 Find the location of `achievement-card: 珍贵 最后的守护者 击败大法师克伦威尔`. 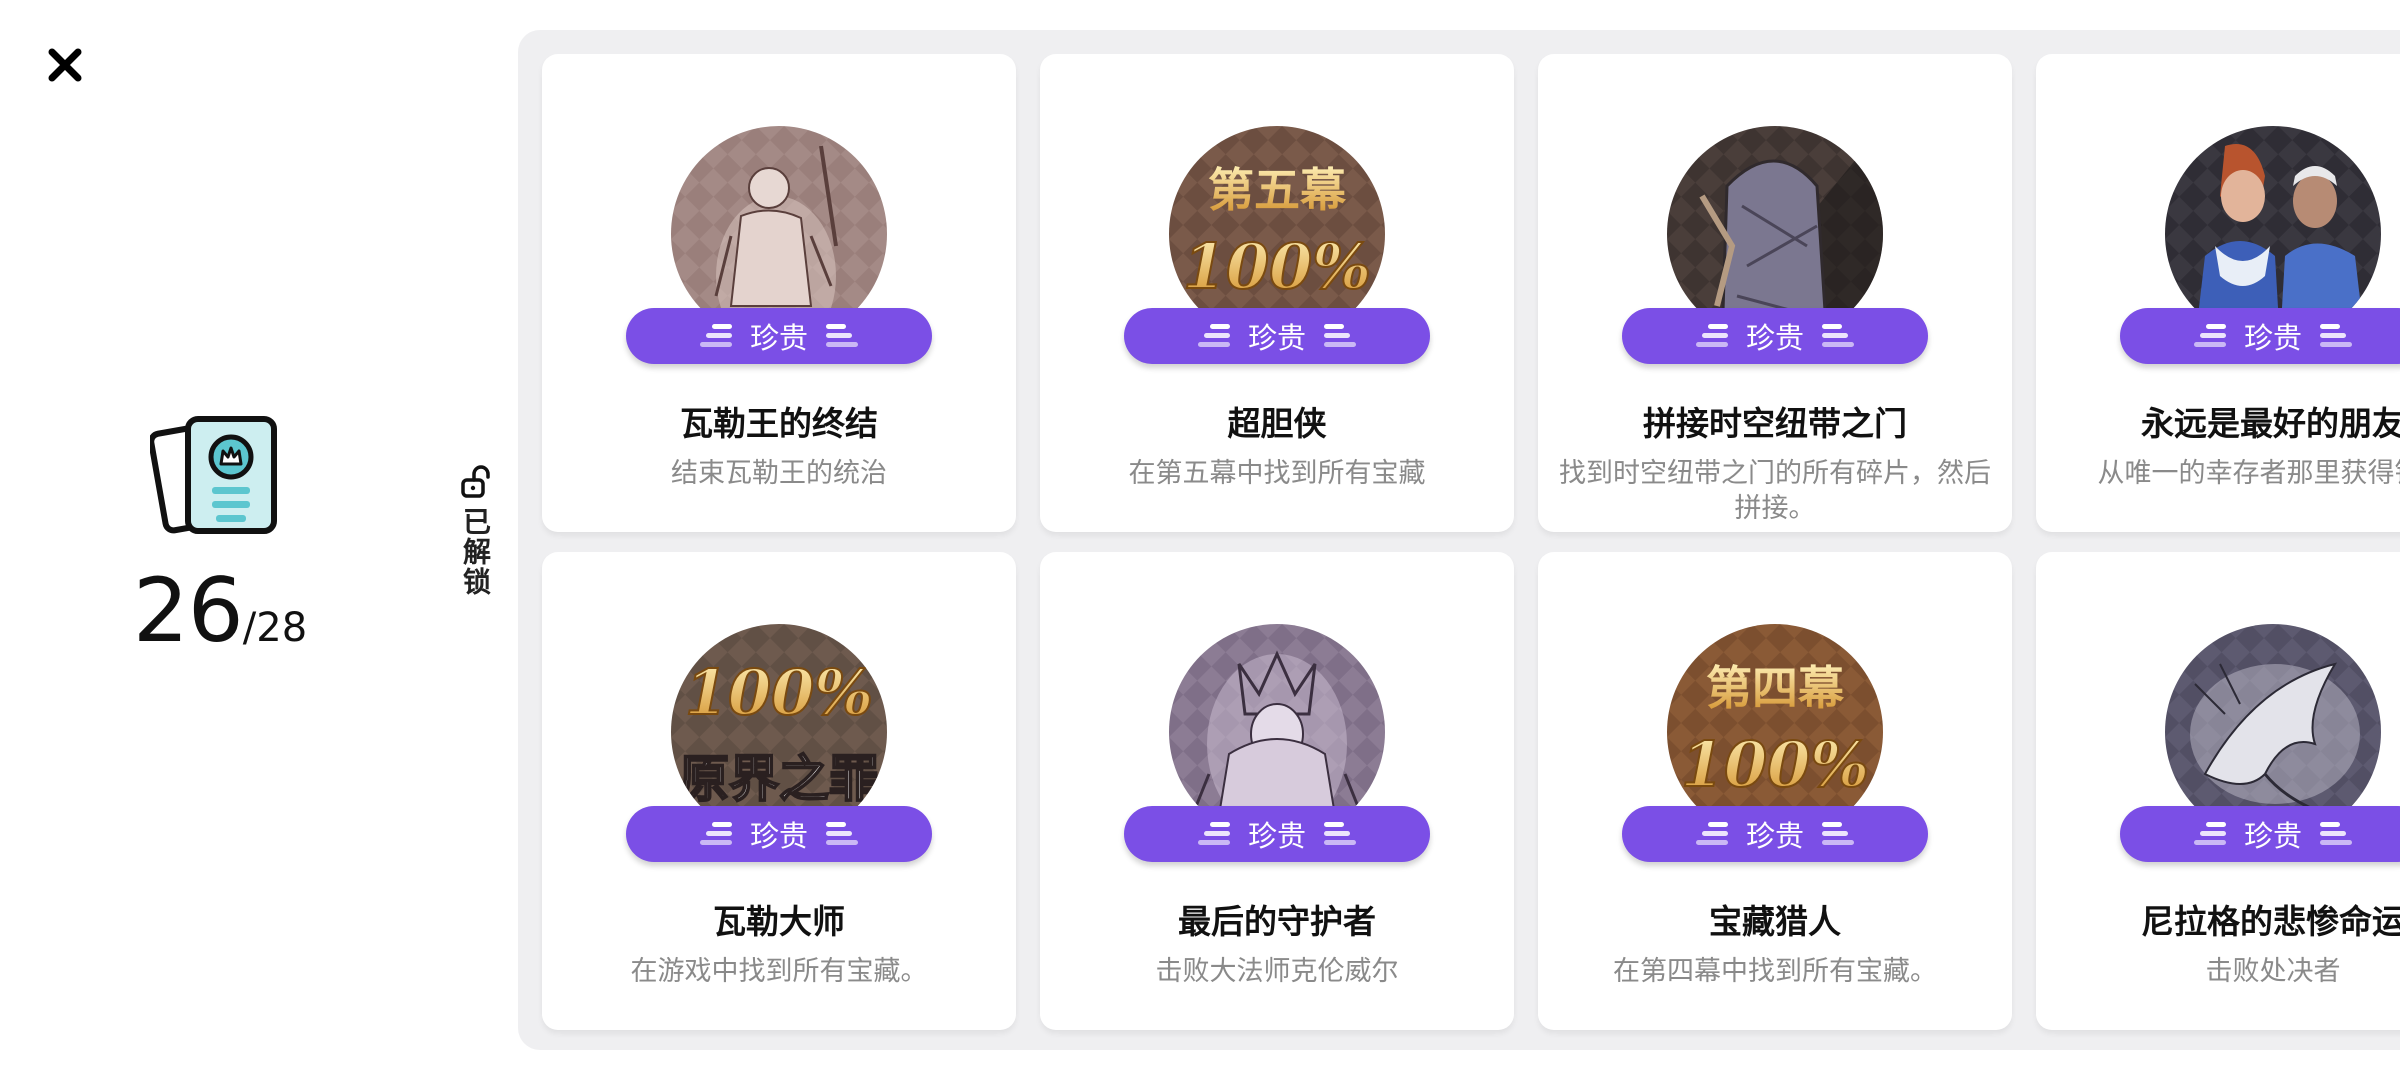

achievement-card: 珍贵 最后的守护者 击败大法师克伦威尔 is located at coordinates (1277, 791).